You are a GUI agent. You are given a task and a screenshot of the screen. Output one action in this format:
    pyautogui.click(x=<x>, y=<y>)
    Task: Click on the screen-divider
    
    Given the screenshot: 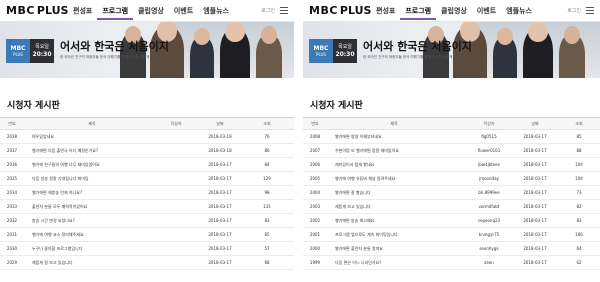 What is the action you would take?
    pyautogui.click(x=298, y=141)
    